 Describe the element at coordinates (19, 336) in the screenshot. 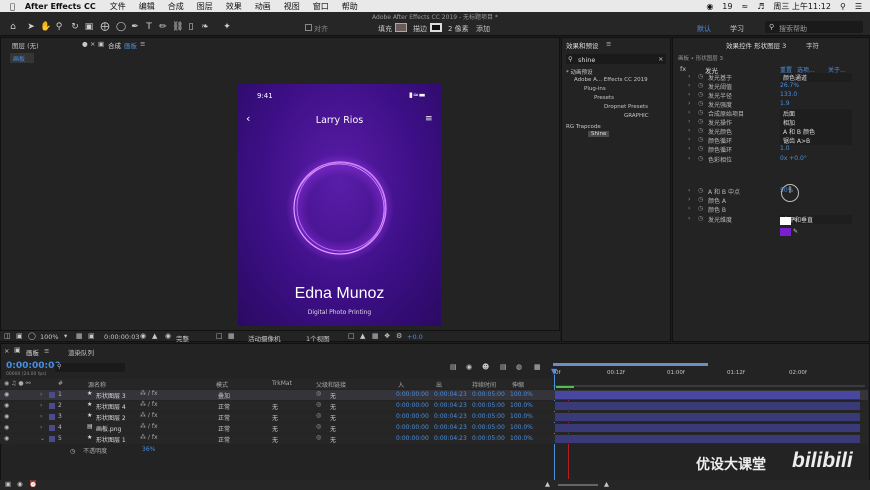

I see `render-icon: ▣` at that location.